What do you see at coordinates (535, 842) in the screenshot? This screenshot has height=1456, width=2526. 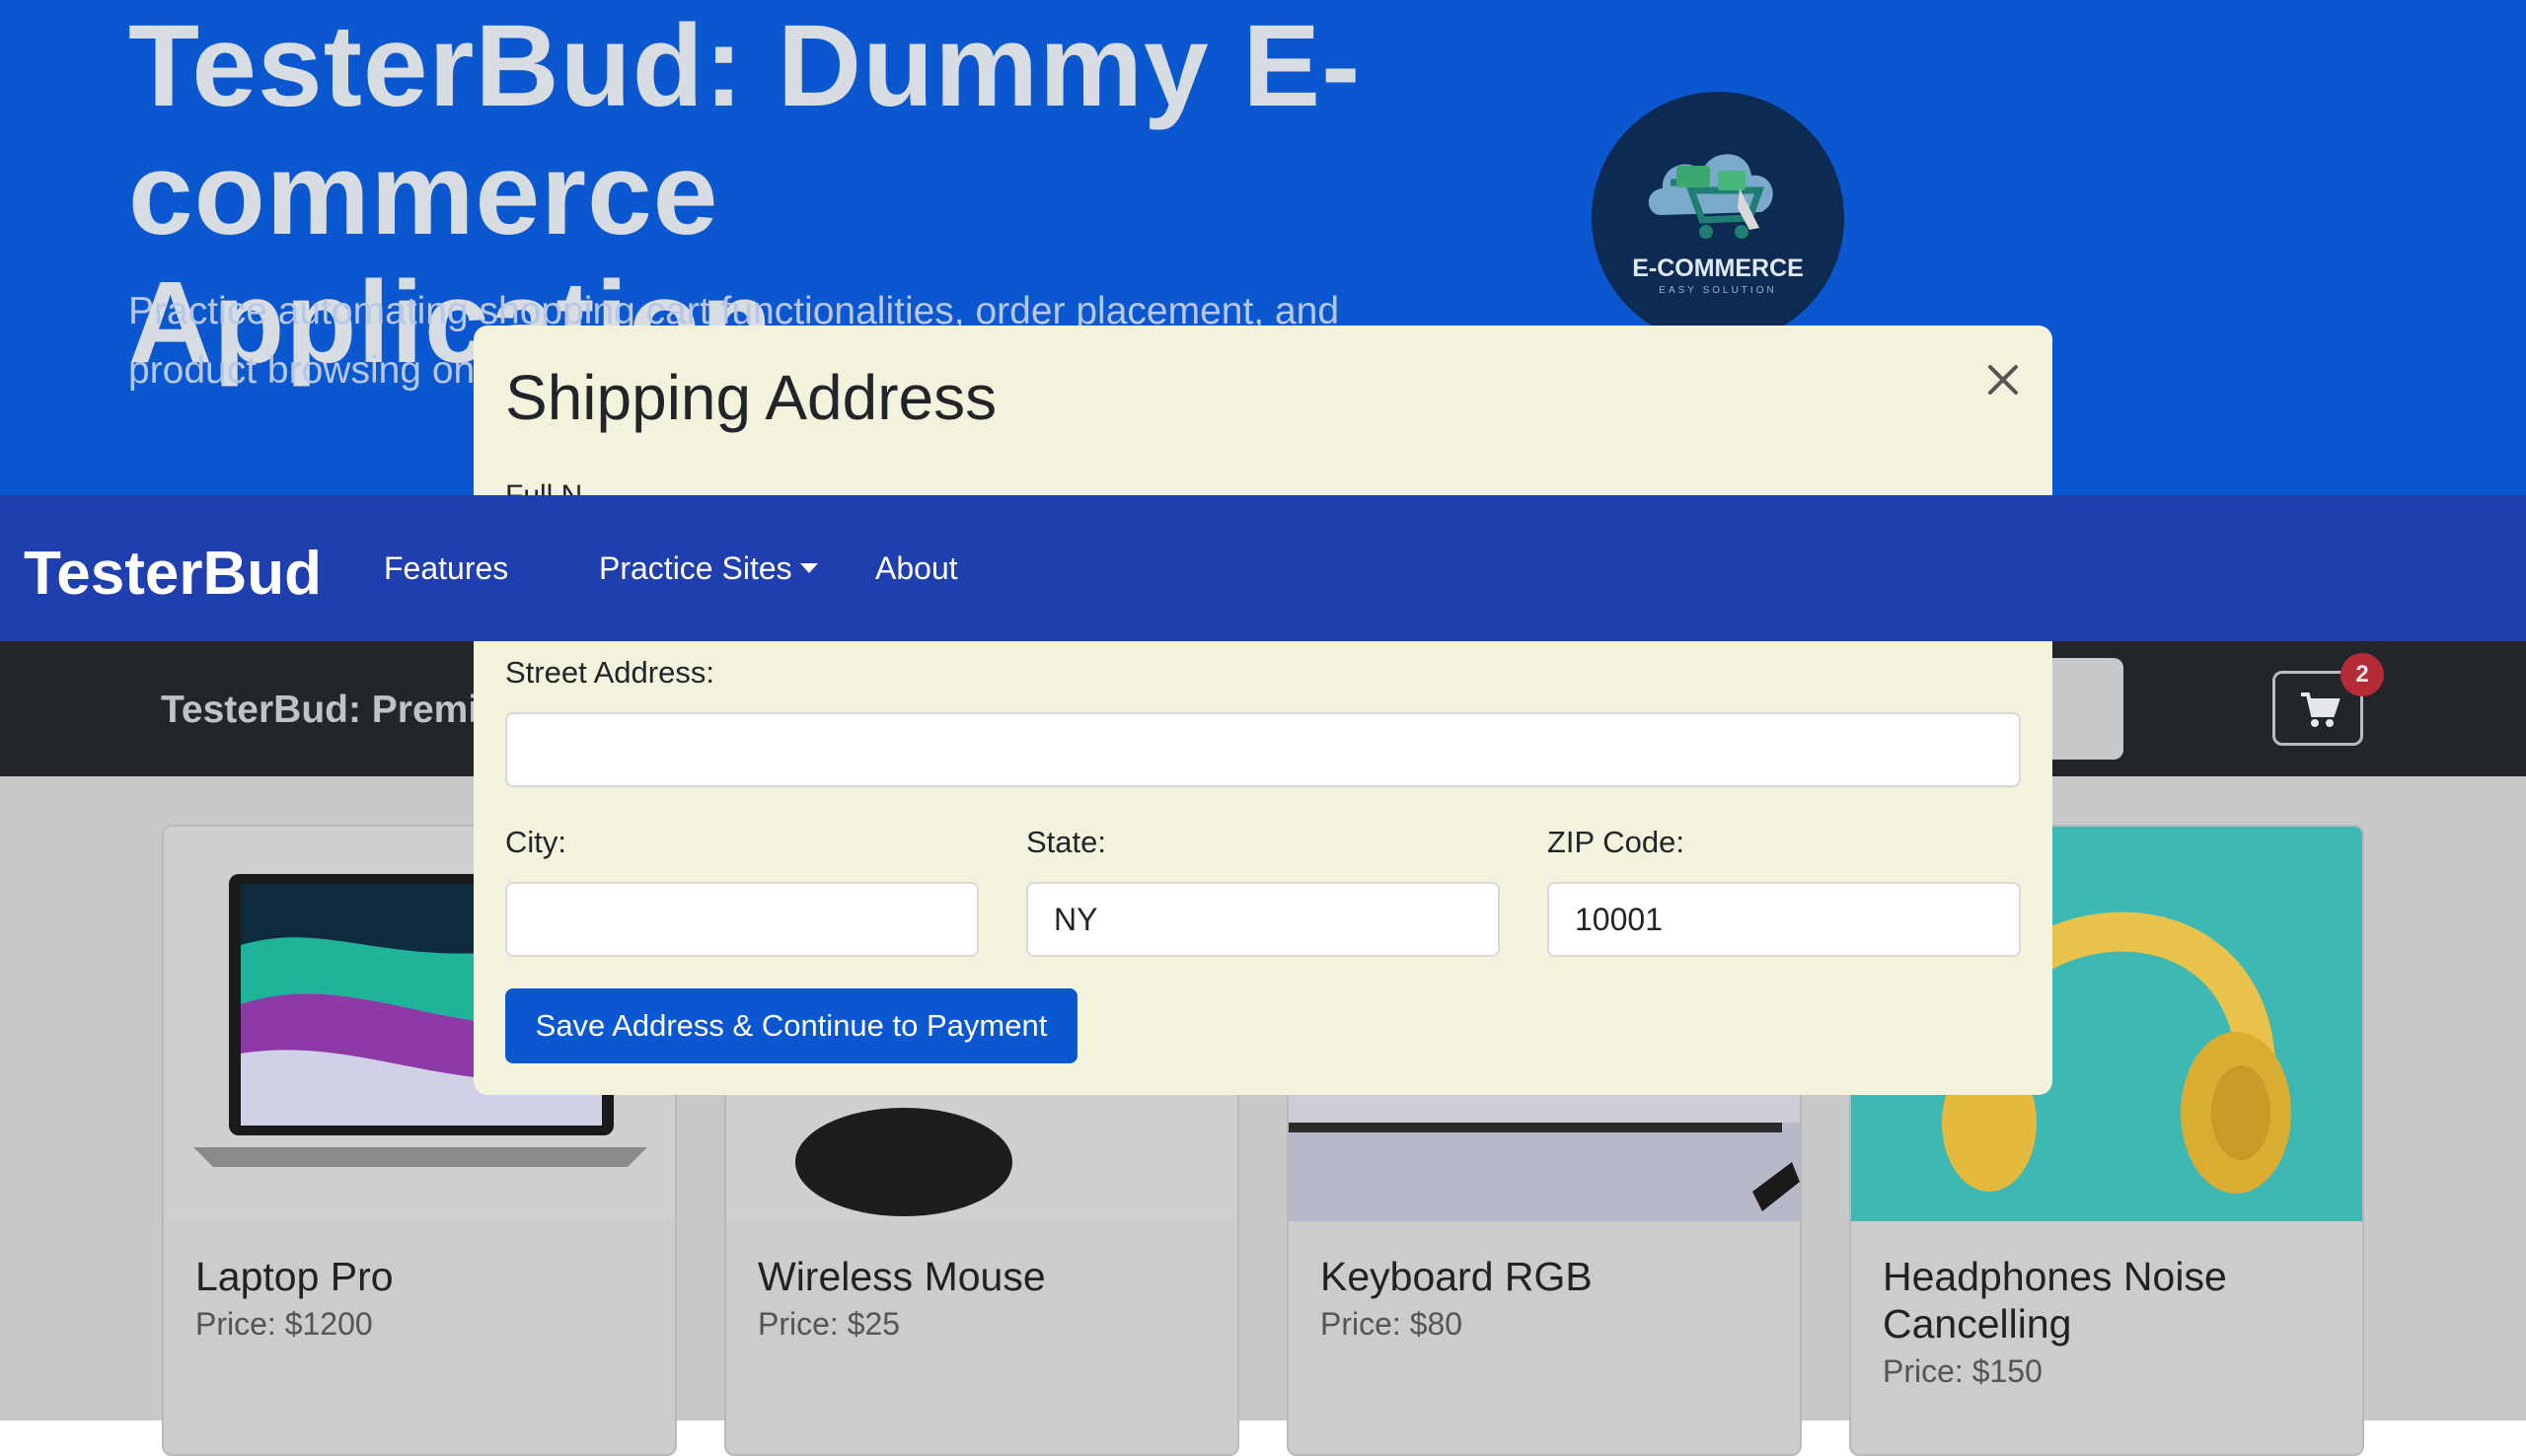 I see `city-label: City:` at bounding box center [535, 842].